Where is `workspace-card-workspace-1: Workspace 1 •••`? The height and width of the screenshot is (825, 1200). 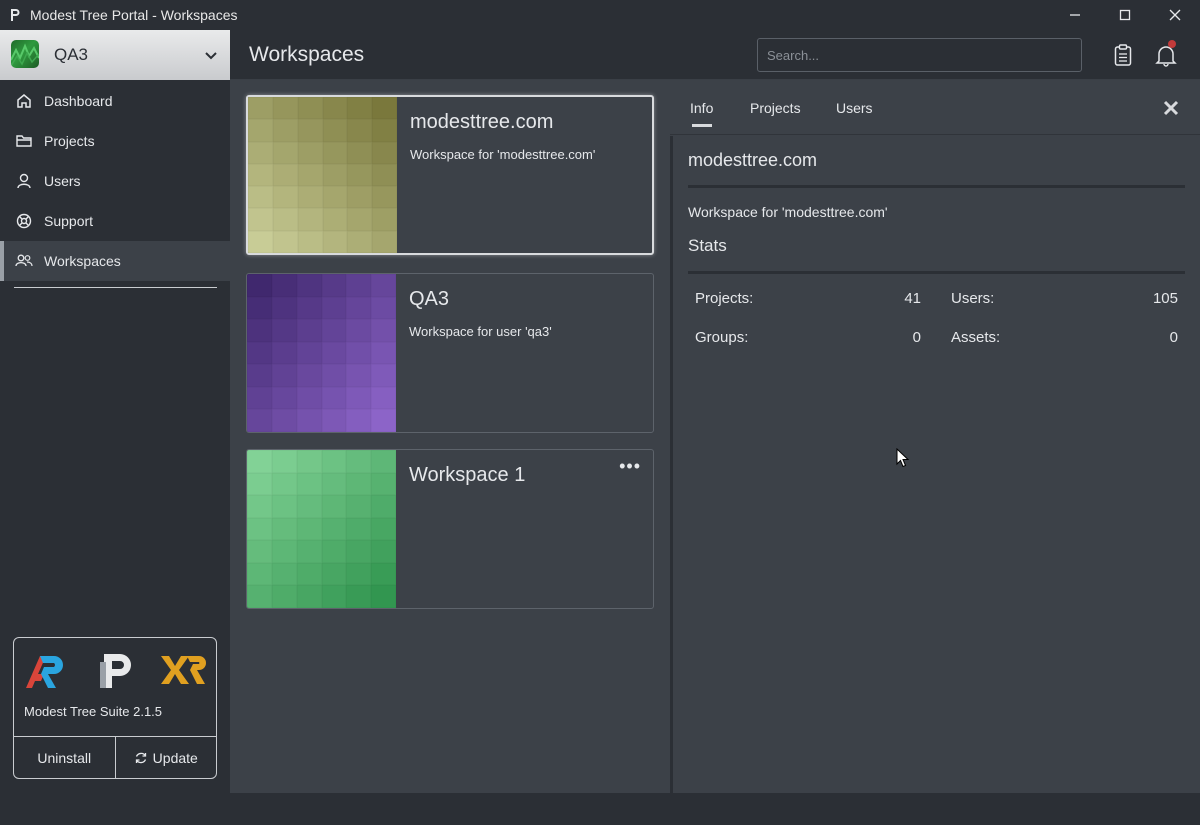
workspace-card-workspace-1: Workspace 1 ••• is located at coordinates (450, 529).